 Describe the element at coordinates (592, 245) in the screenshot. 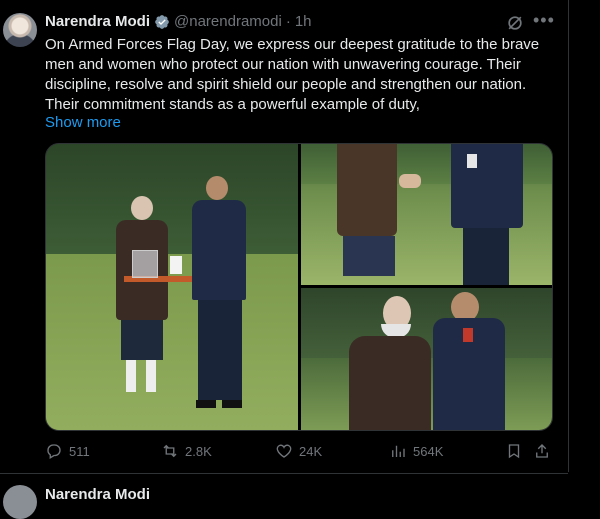

I see `scrollbar` at that location.